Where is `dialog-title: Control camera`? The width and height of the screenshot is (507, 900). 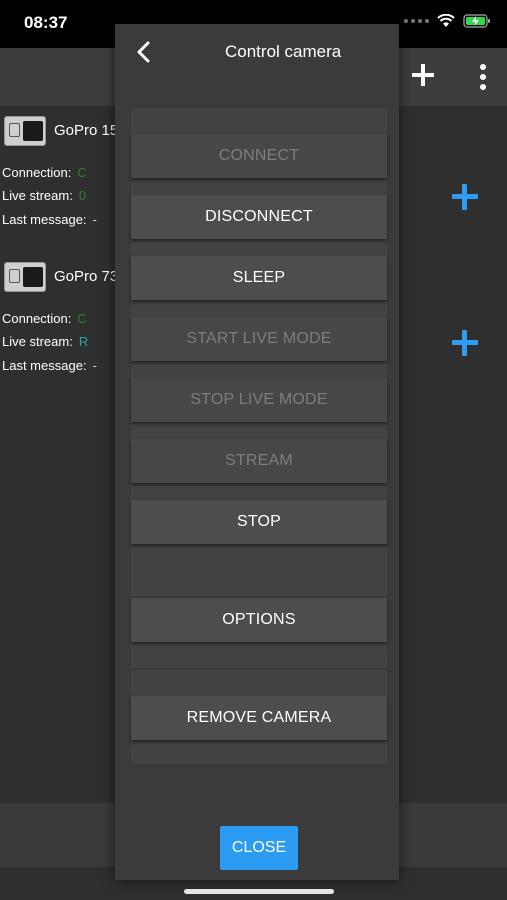
dialog-title: Control camera is located at coordinates (283, 51).